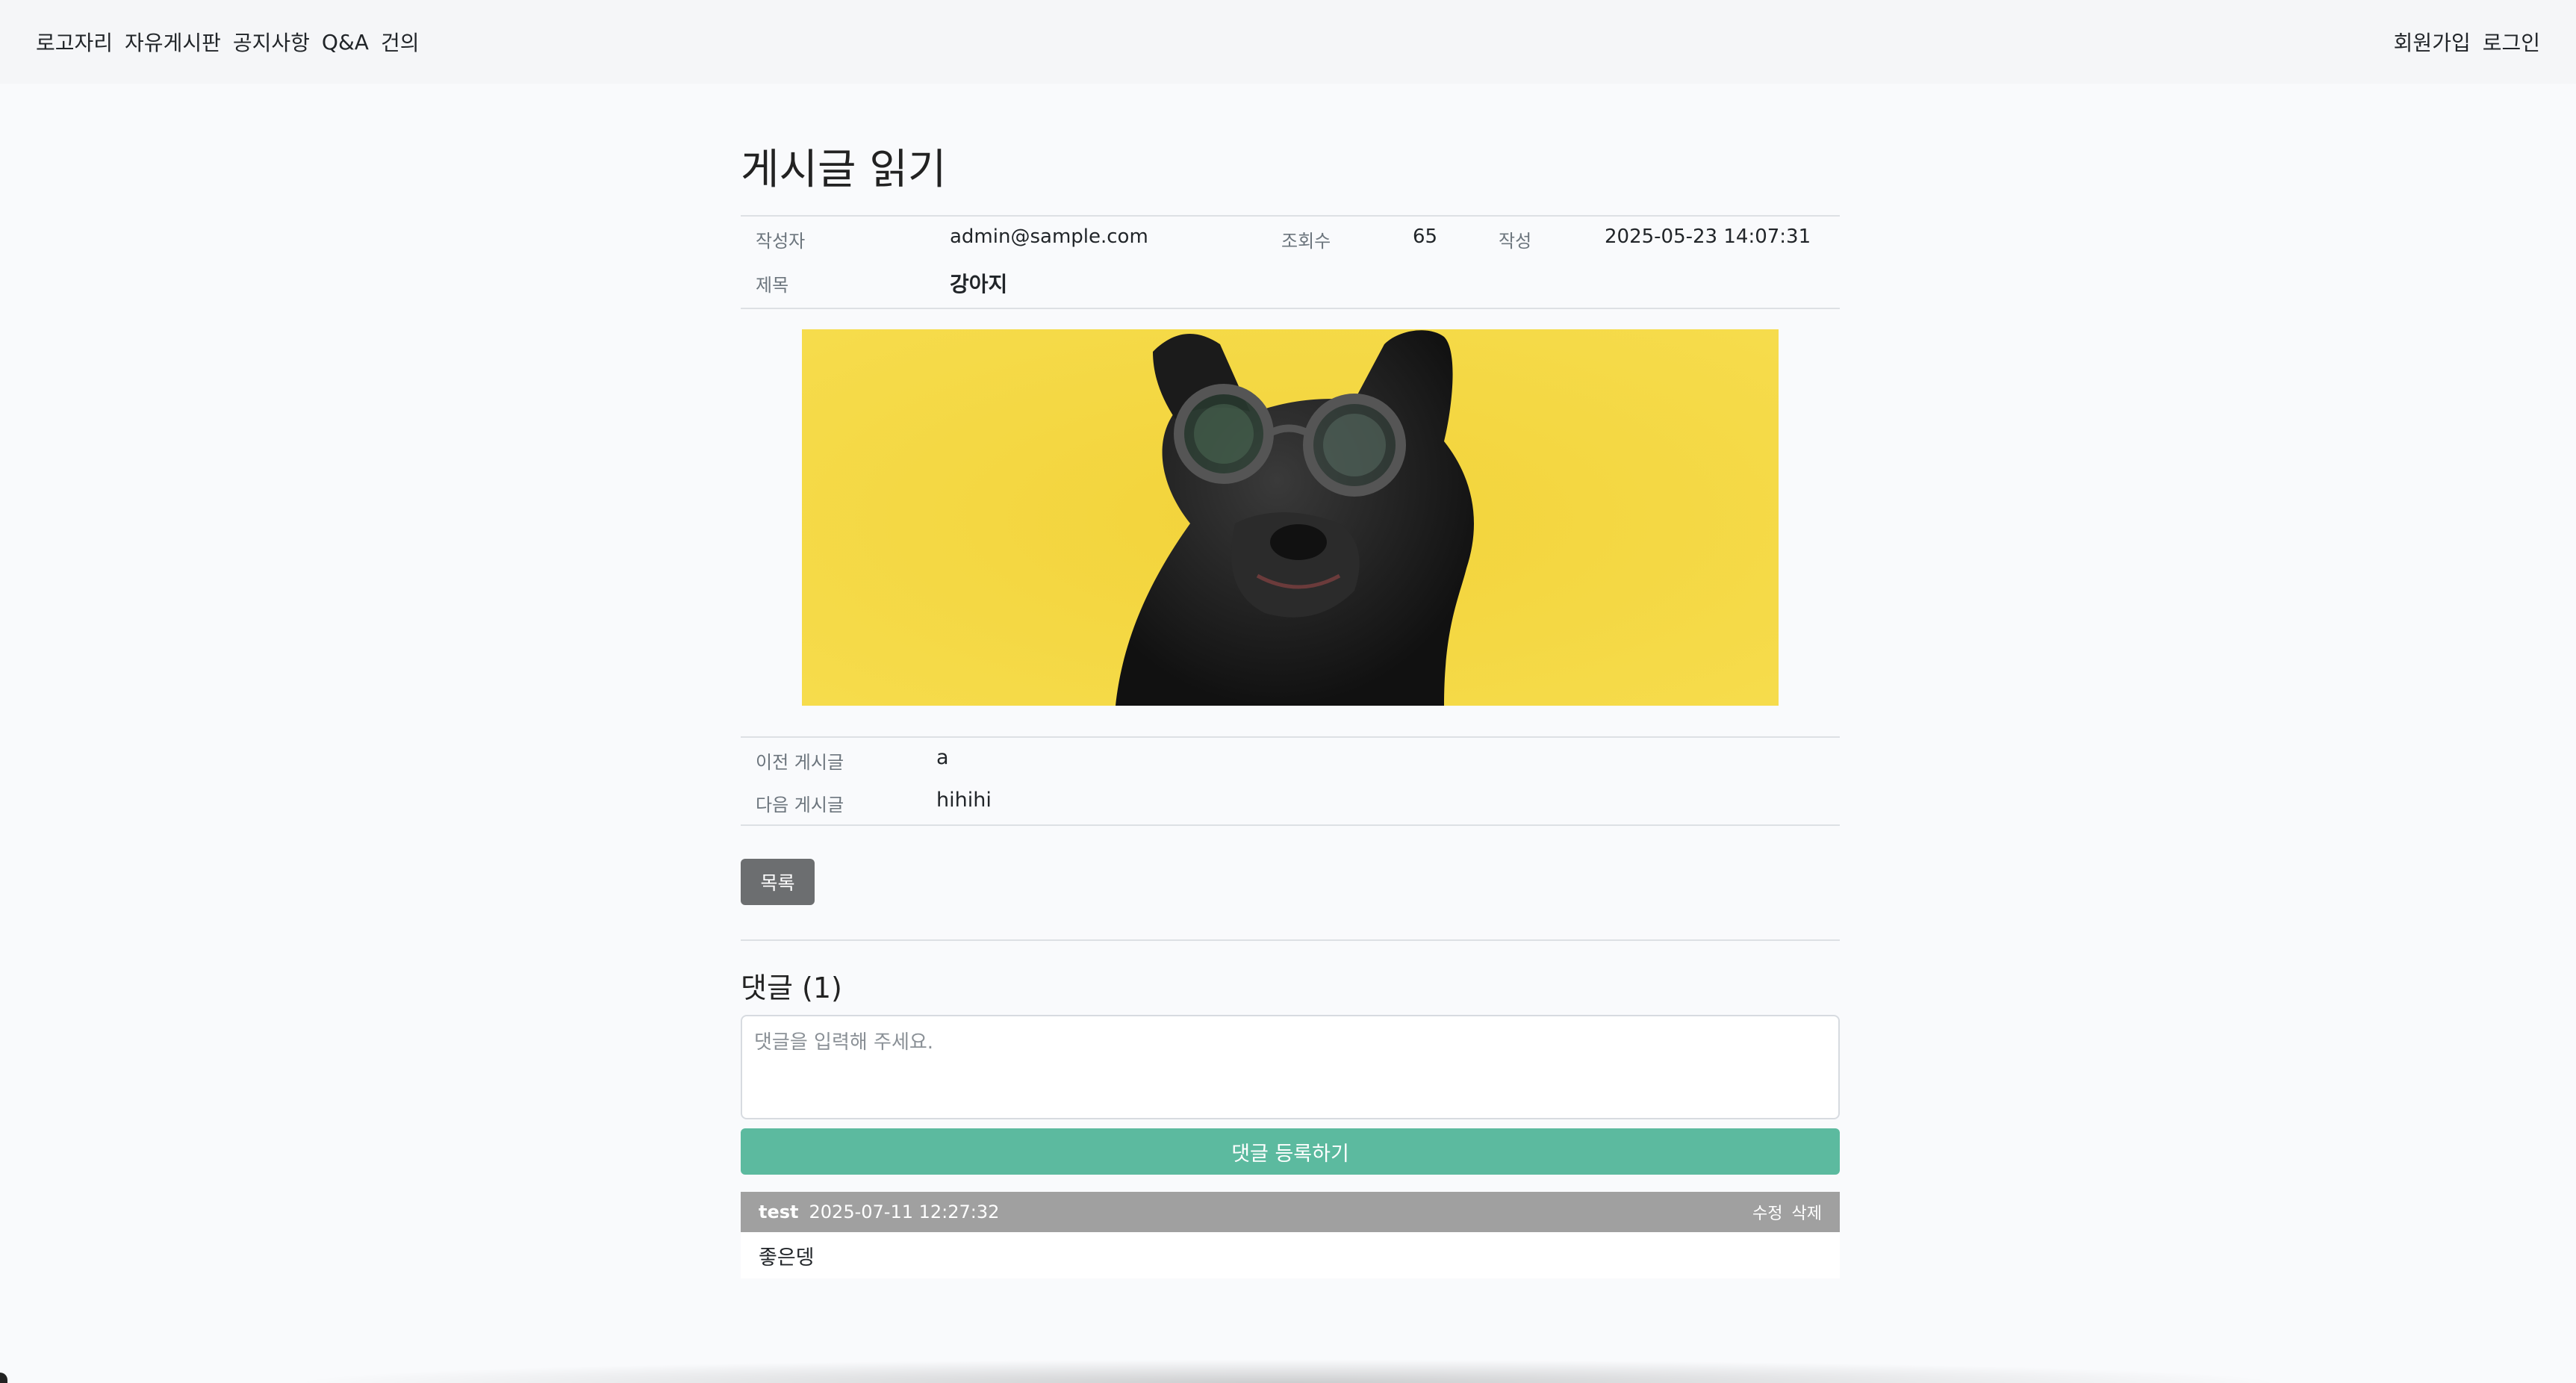  What do you see at coordinates (1515, 241) in the screenshot?
I see `date-label: 작성` at bounding box center [1515, 241].